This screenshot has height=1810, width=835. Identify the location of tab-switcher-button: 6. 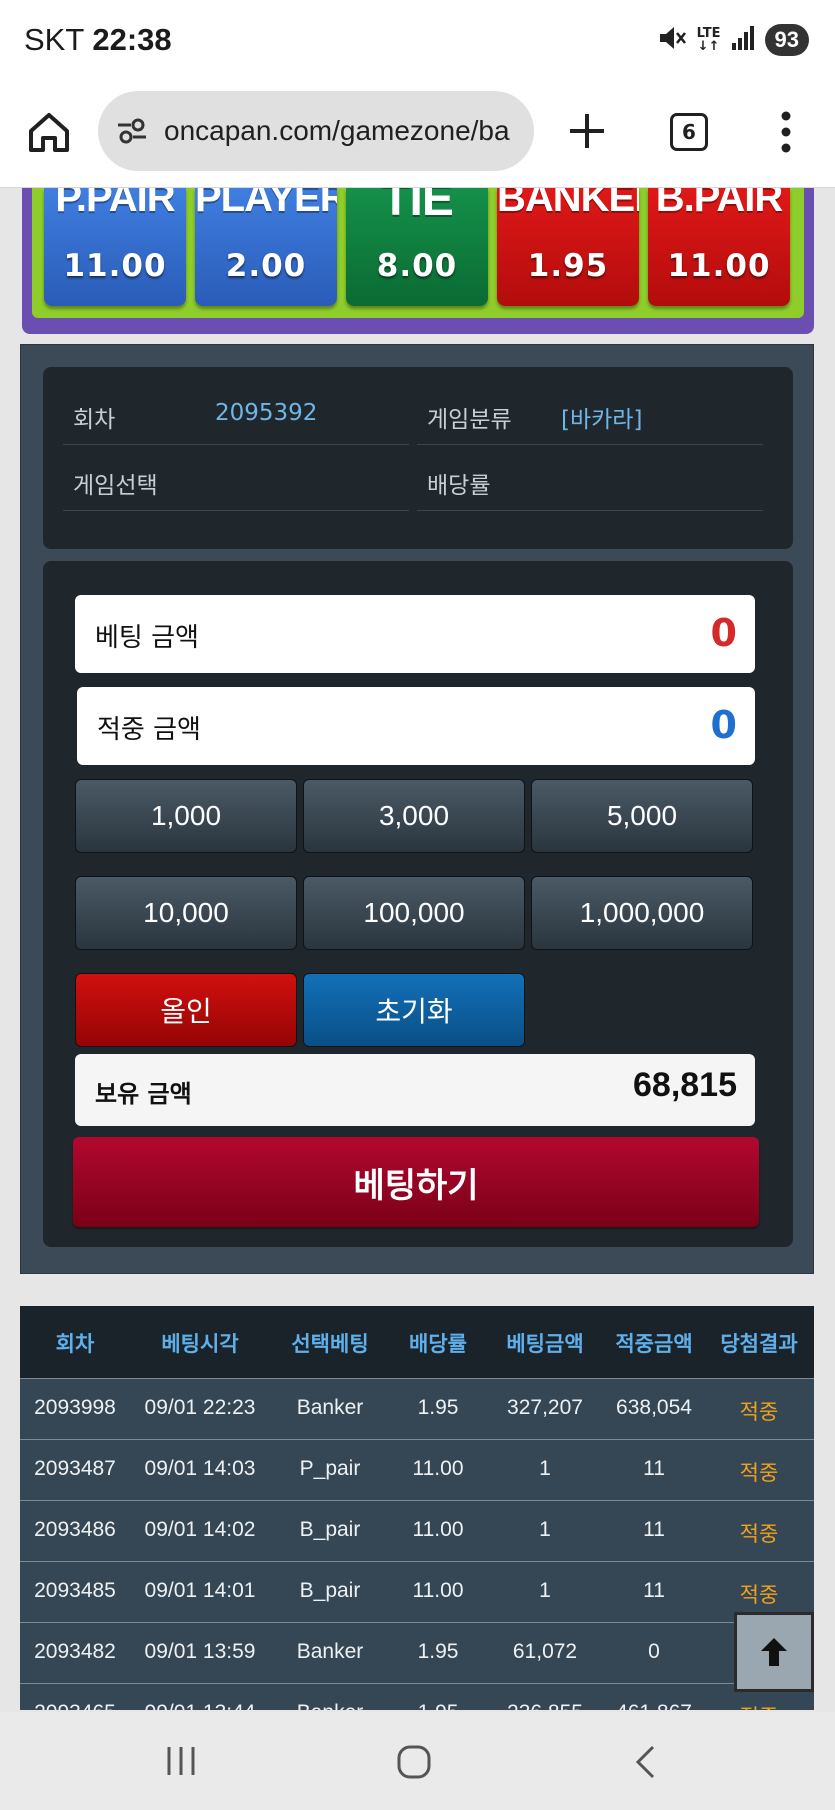
(689, 132).